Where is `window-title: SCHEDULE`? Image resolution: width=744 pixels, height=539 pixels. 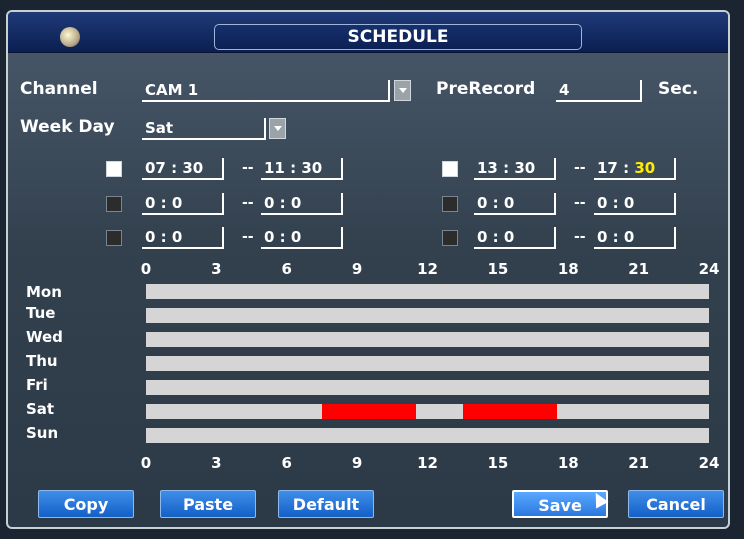 window-title: SCHEDULE is located at coordinates (398, 37).